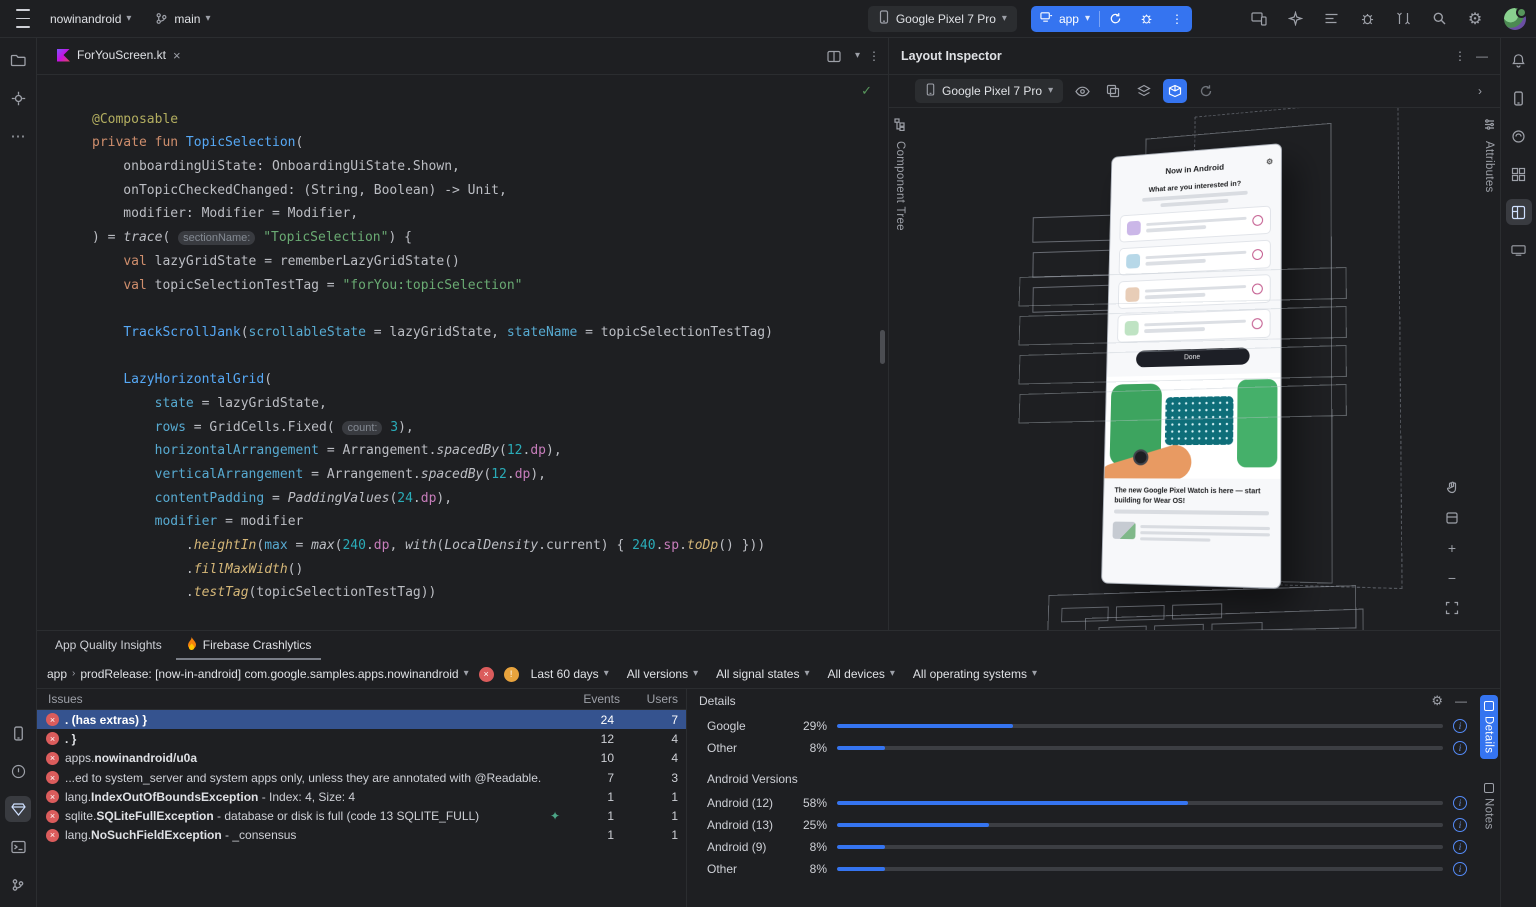  I want to click on layers-icon, so click(1144, 91).